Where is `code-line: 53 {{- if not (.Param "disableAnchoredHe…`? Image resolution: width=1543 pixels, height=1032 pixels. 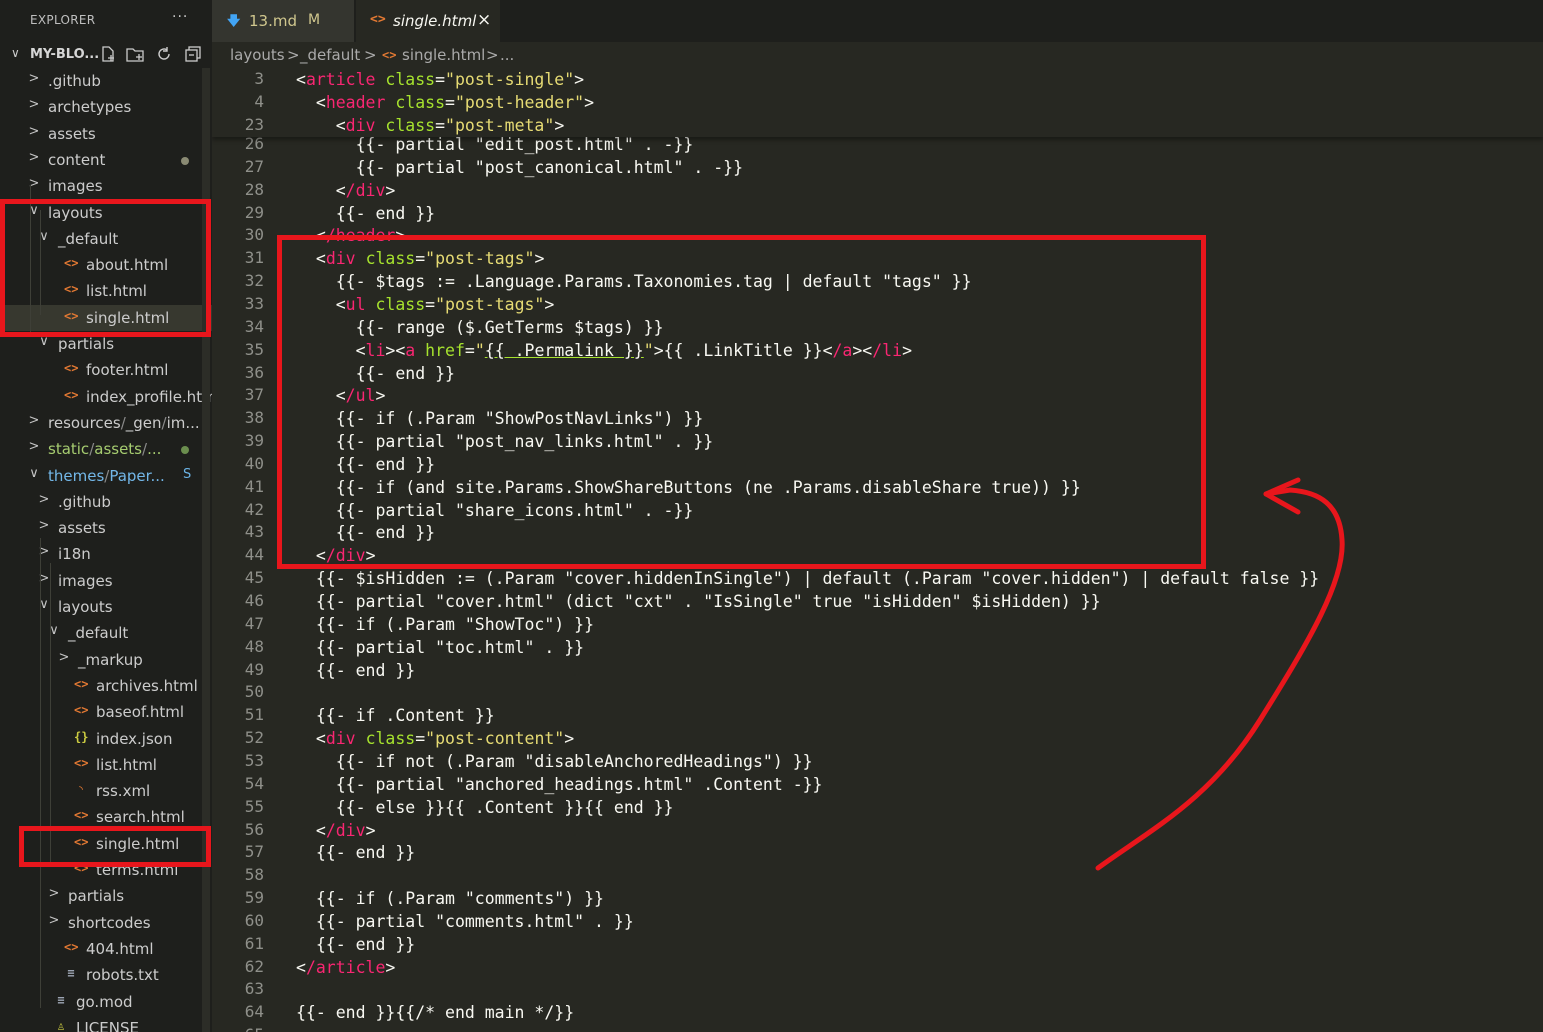
code-line: 53 {{- if not (.Param "disableAnchoredHe… is located at coordinates (877, 761).